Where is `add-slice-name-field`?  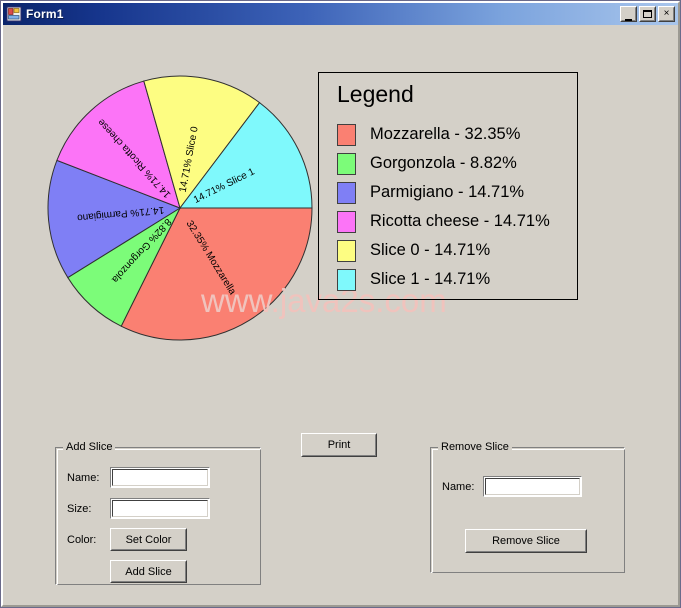 add-slice-name-field is located at coordinates (160, 477).